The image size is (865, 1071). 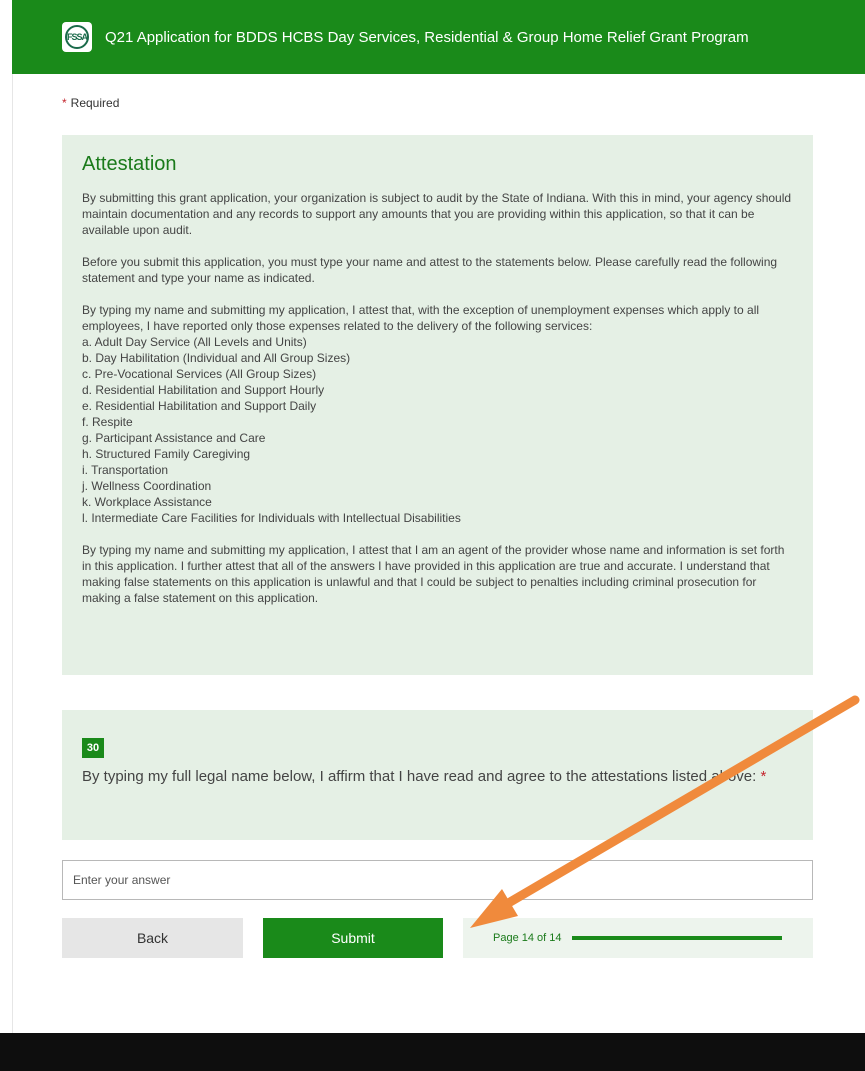 I want to click on page-progress: Page 14 of 14, so click(x=638, y=938).